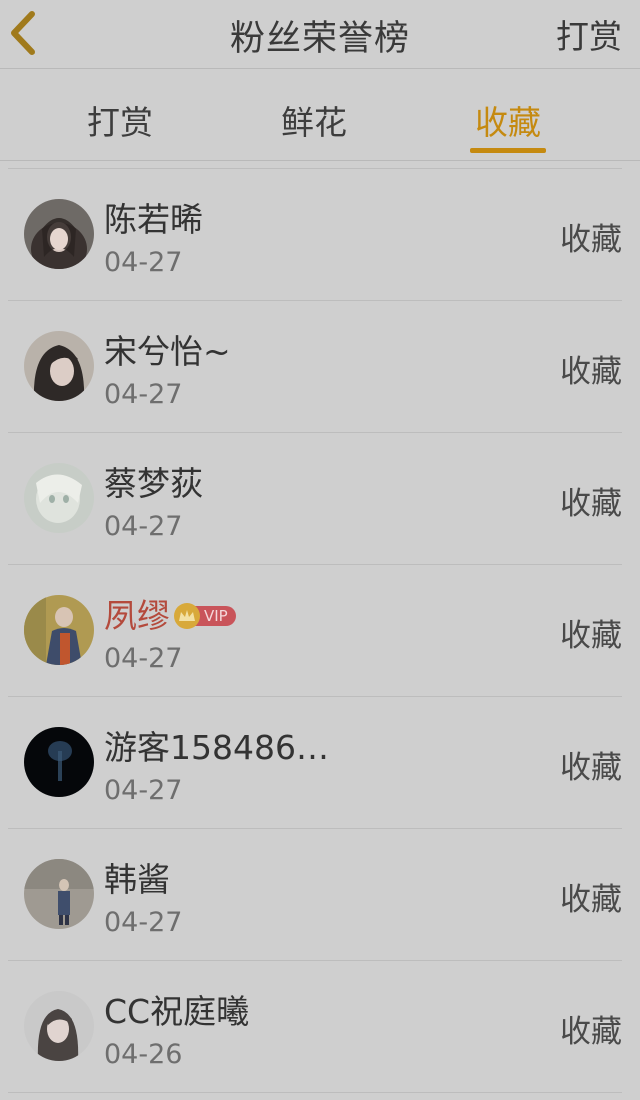 This screenshot has height=1100, width=640. Describe the element at coordinates (177, 1011) in the screenshot. I see `fan-name: CC祝庭曦` at that location.